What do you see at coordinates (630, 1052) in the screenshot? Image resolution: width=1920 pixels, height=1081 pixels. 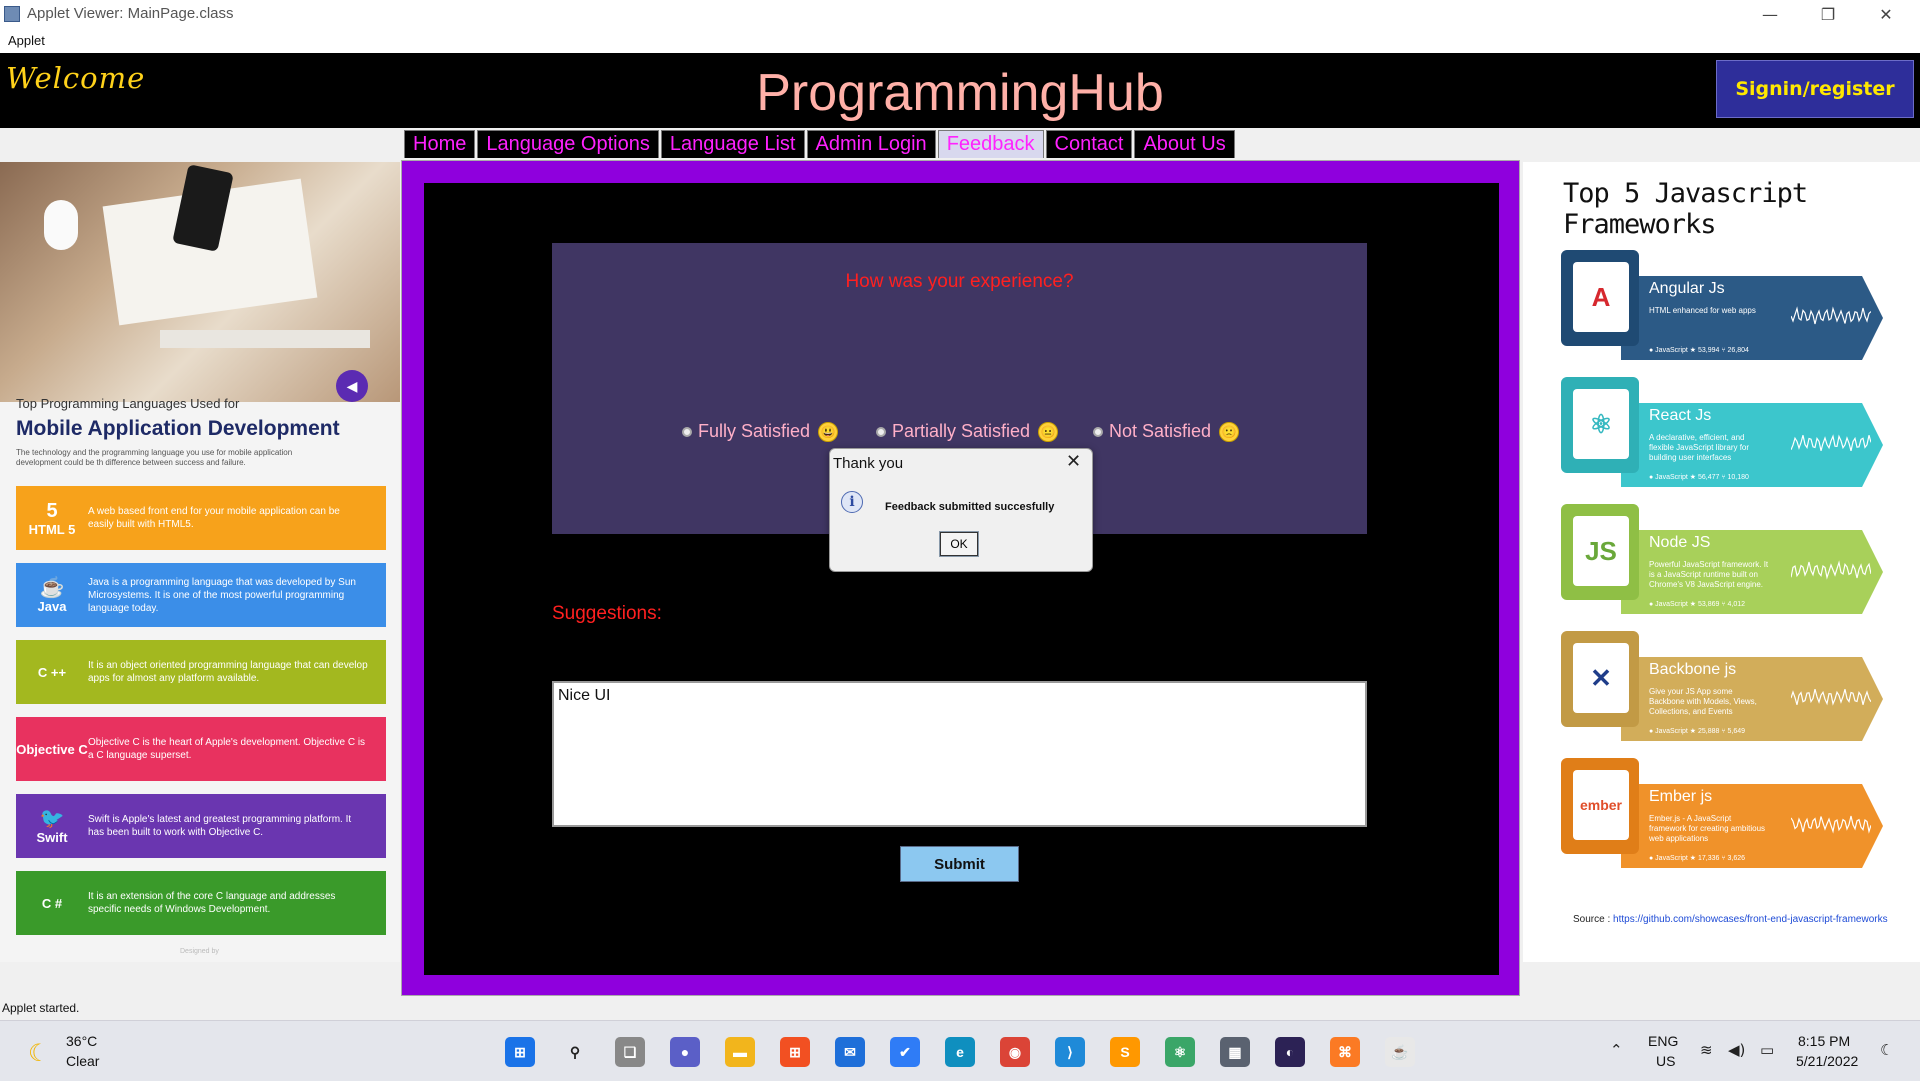 I see `taskbar-task-view-icon: ❏` at bounding box center [630, 1052].